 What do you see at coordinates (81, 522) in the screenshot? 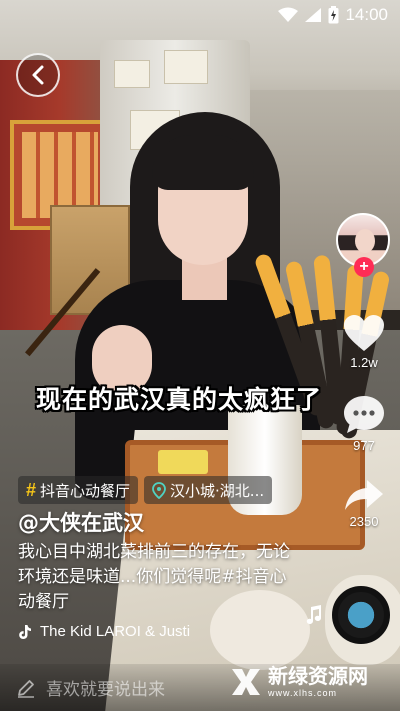
I see `author-name: @大侠在武汉` at bounding box center [81, 522].